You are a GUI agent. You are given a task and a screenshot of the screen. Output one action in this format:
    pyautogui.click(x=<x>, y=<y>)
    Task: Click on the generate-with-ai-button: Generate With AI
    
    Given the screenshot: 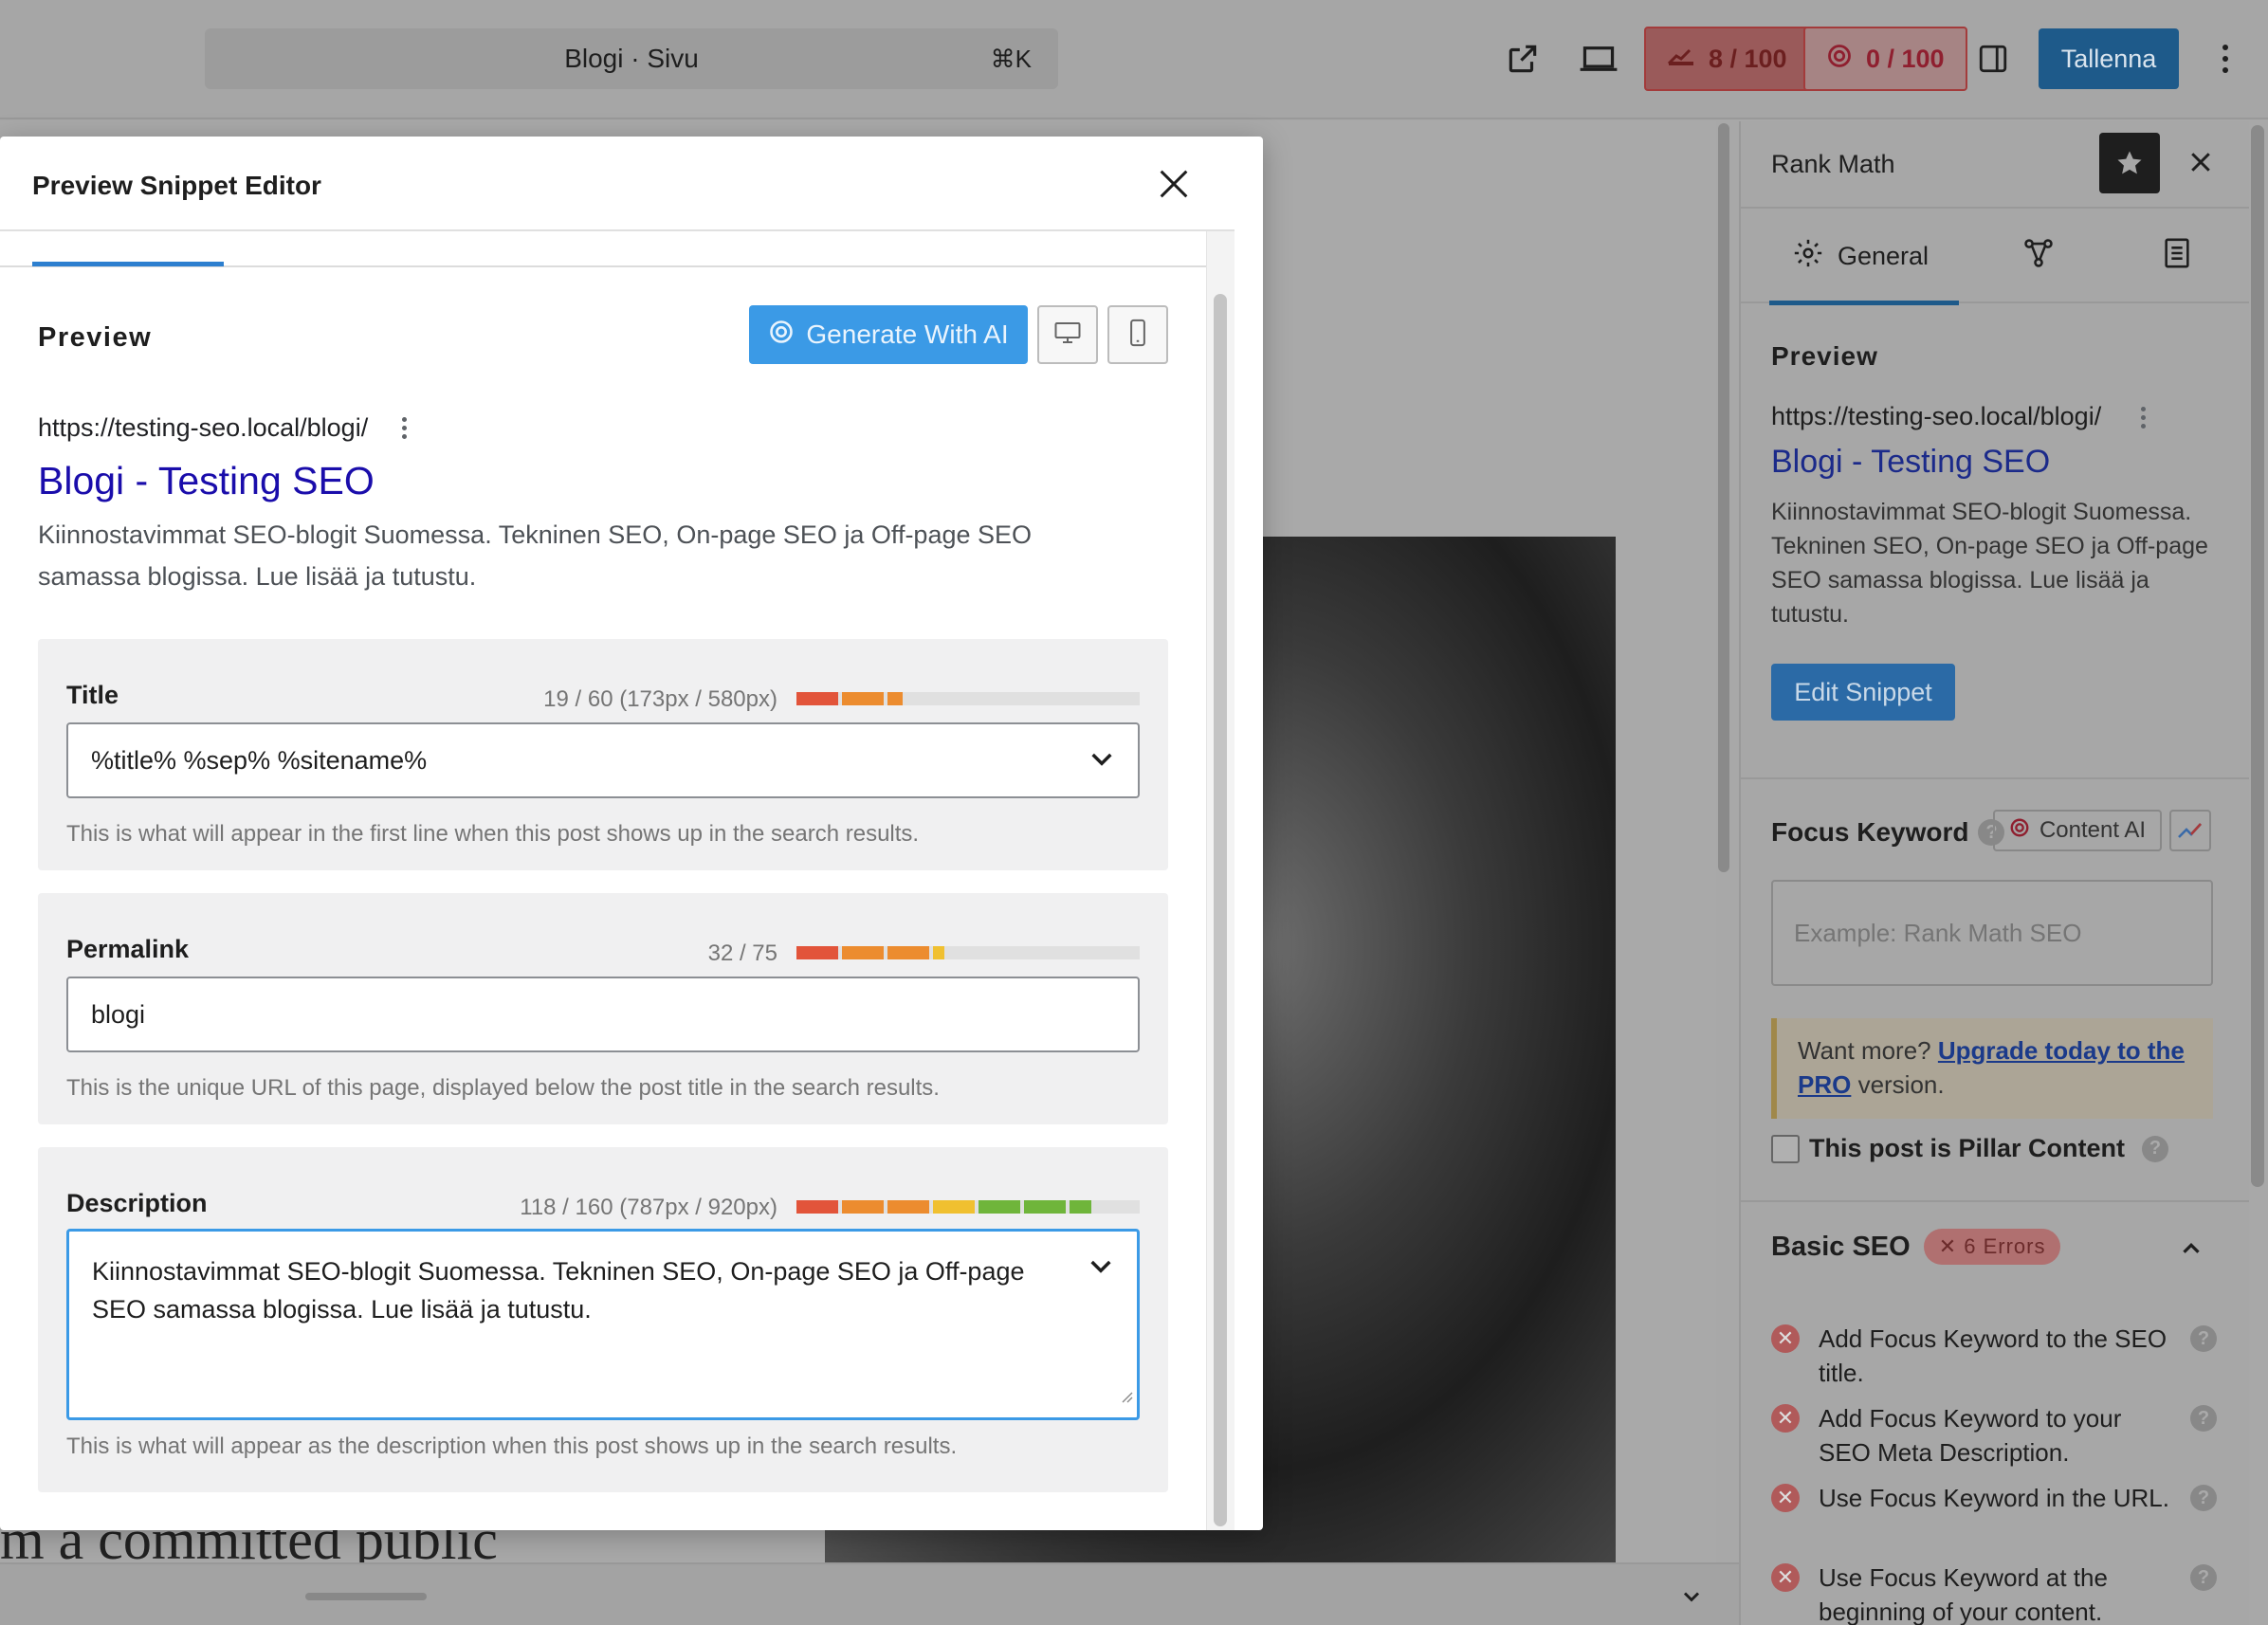 What is the action you would take?
    pyautogui.click(x=889, y=334)
    